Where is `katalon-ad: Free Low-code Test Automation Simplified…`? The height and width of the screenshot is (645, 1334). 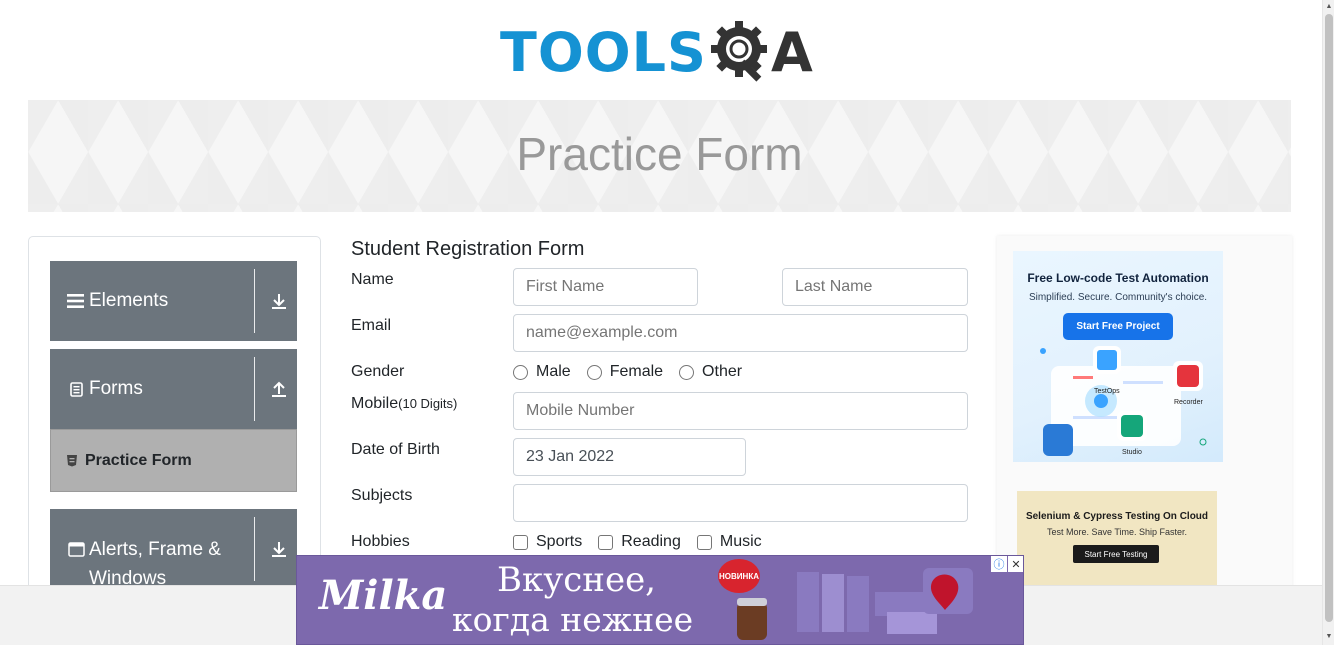 katalon-ad: Free Low-code Test Automation Simplified… is located at coordinates (1118, 356).